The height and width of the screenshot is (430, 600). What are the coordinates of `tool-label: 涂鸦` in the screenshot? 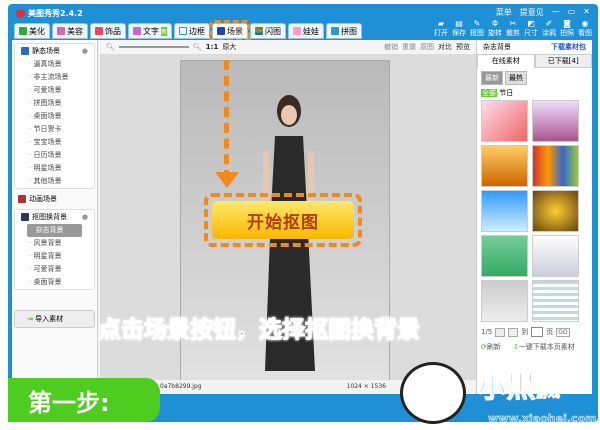 It's located at (549, 33).